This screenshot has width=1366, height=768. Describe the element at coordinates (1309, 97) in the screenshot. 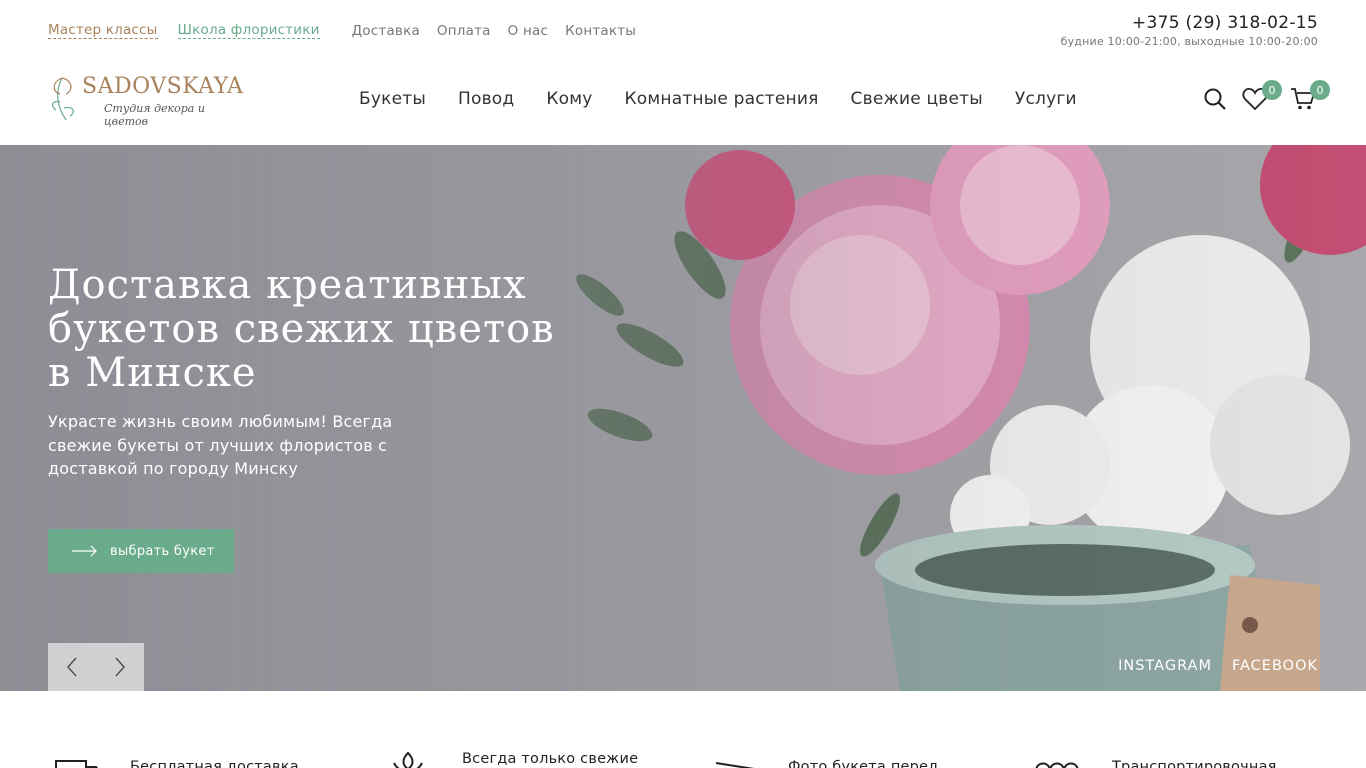

I see `cart-button: 0` at that location.